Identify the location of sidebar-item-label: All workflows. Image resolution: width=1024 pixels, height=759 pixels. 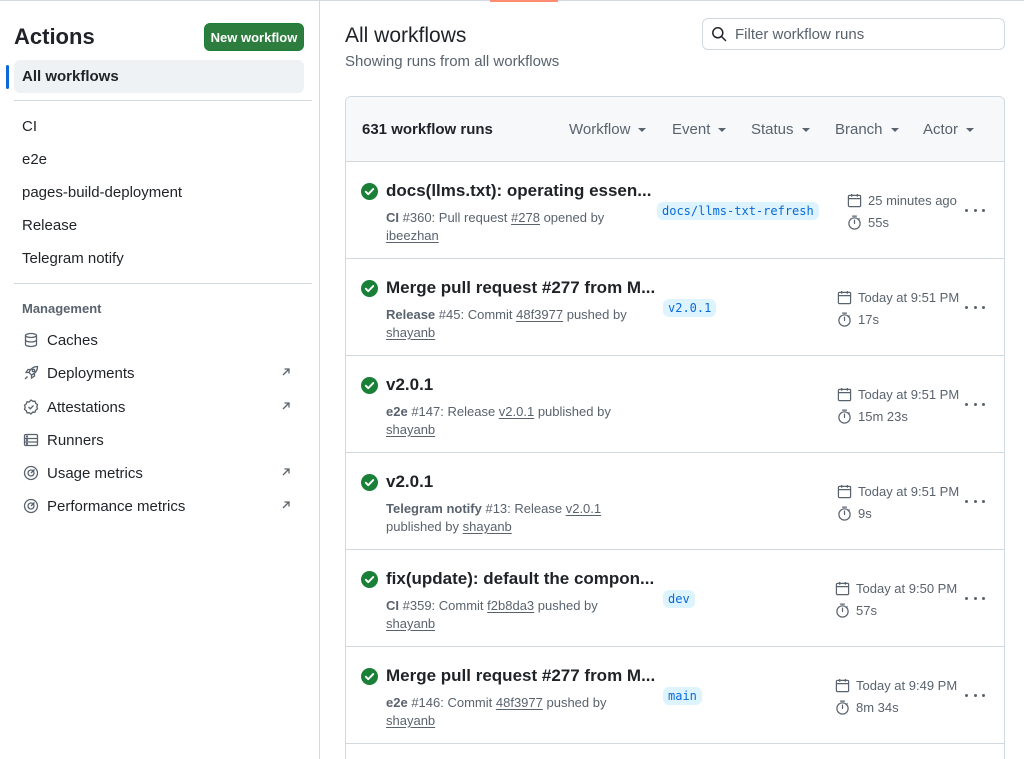
(70, 76).